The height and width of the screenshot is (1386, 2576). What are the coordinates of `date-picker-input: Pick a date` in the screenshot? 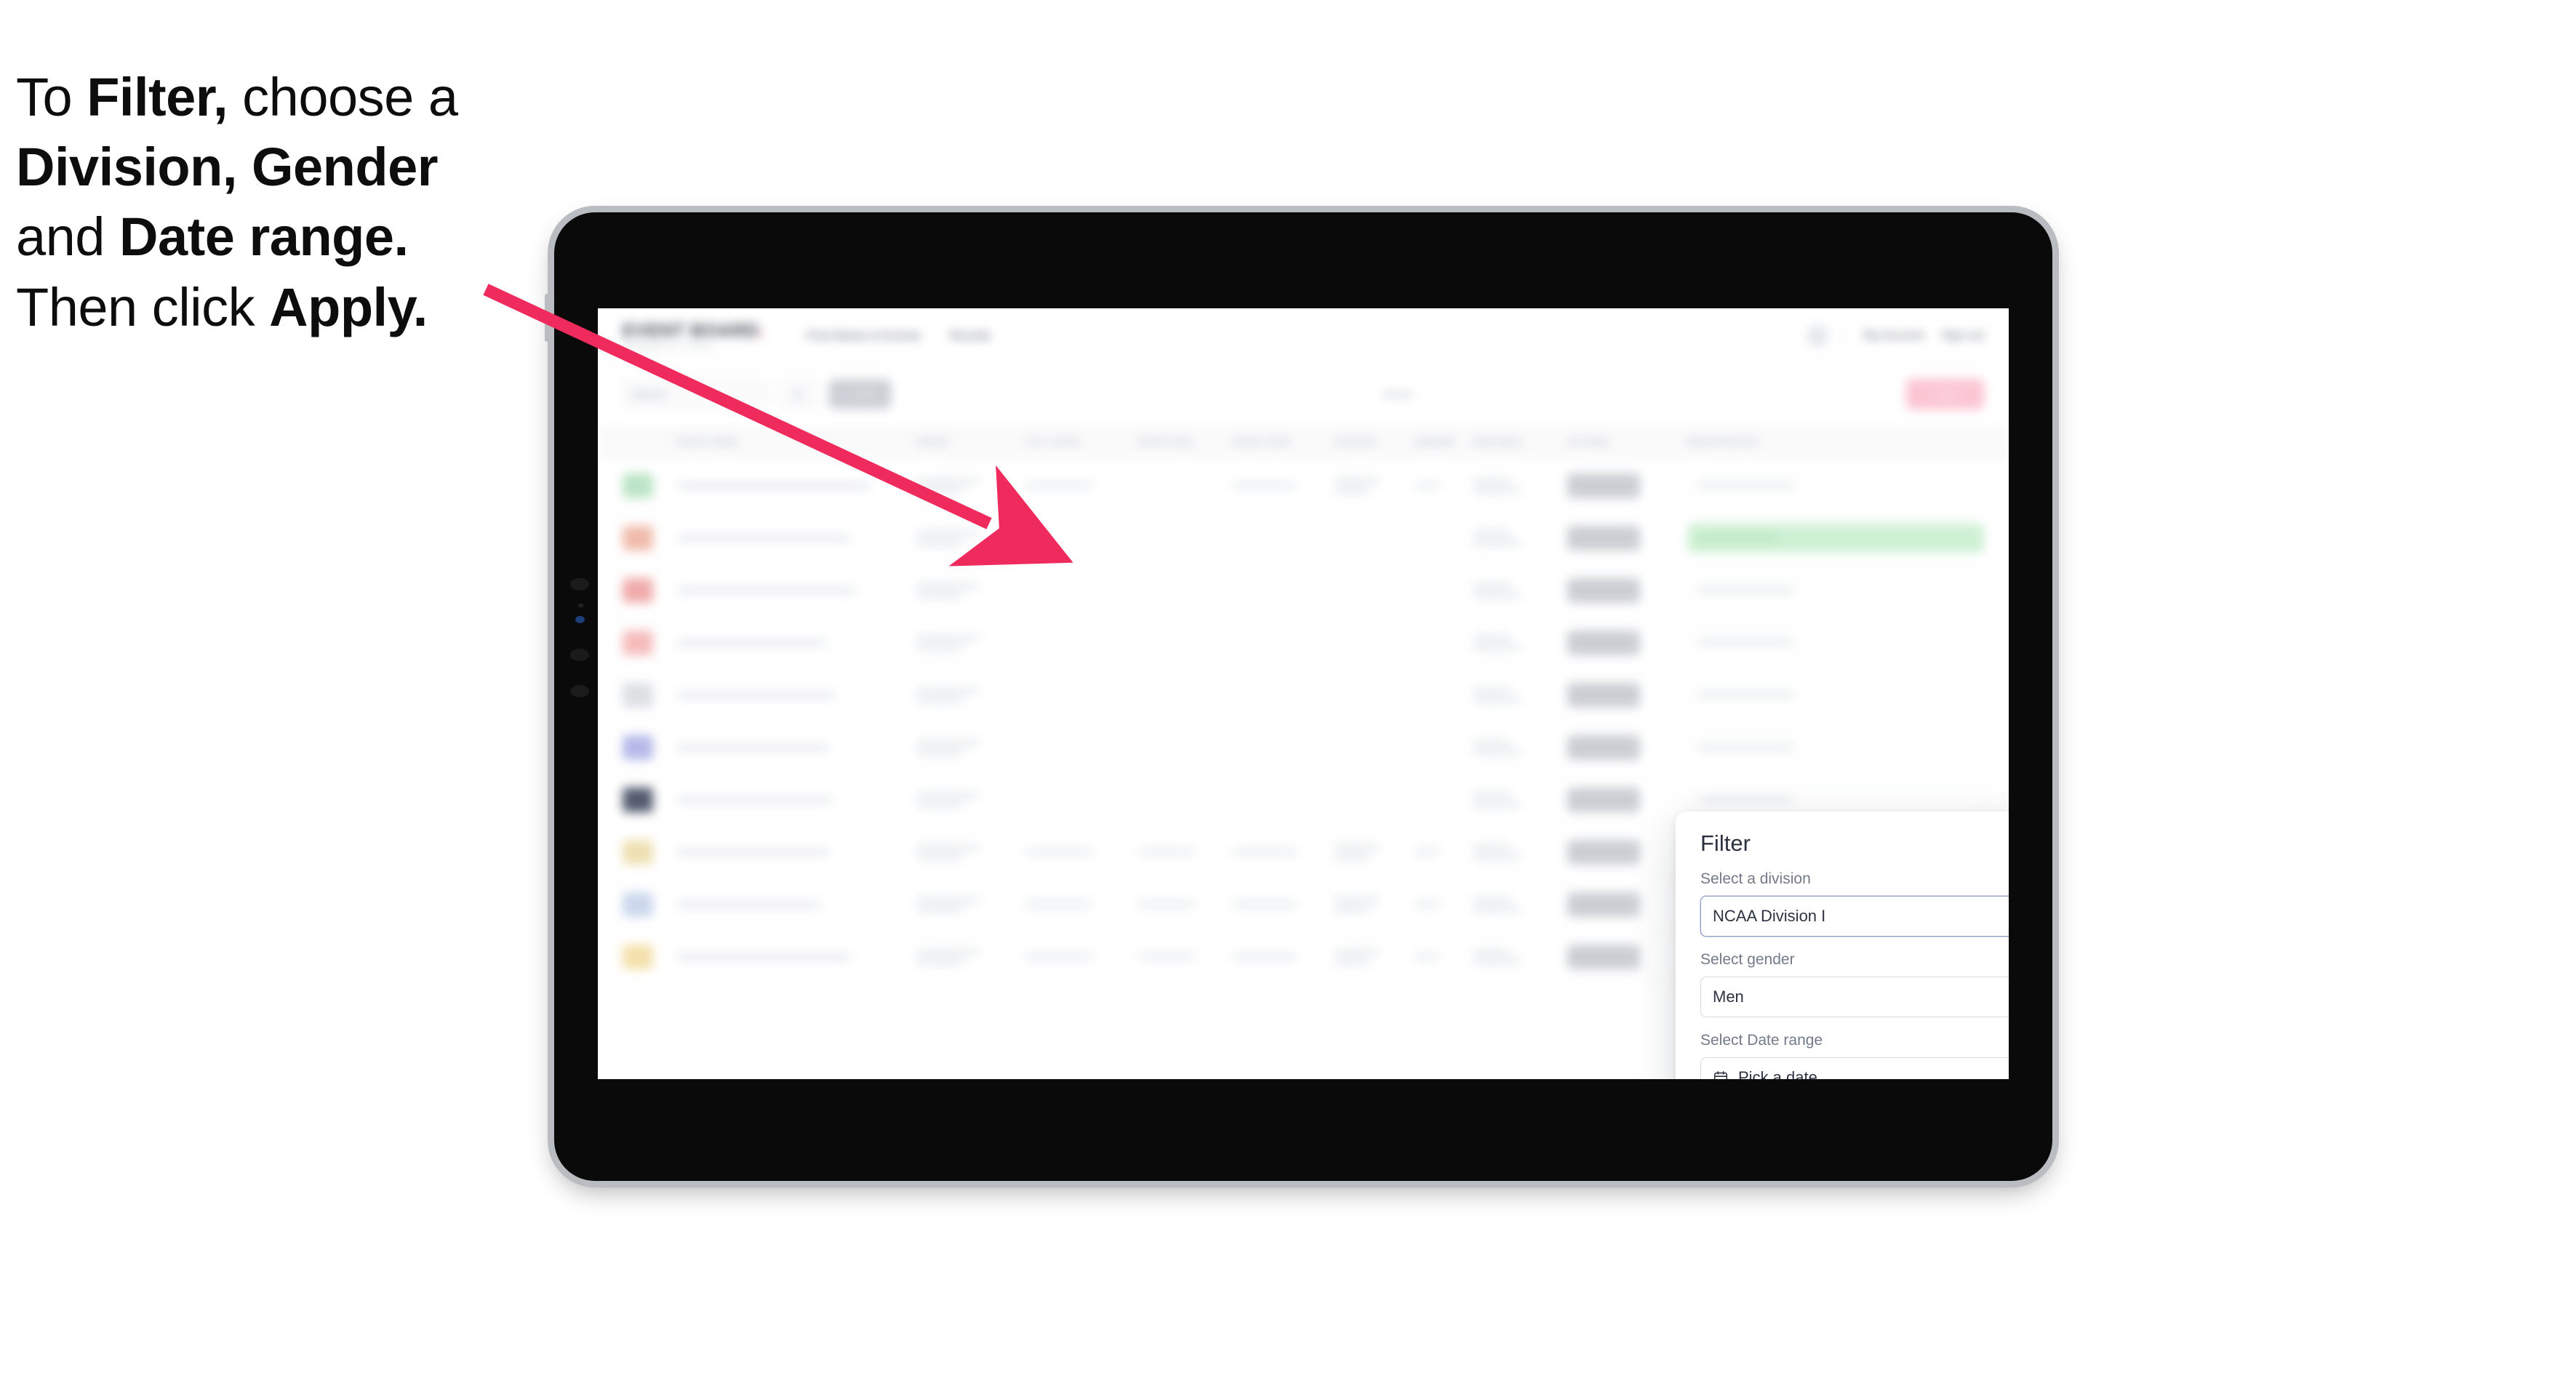 It's located at (1854, 1068).